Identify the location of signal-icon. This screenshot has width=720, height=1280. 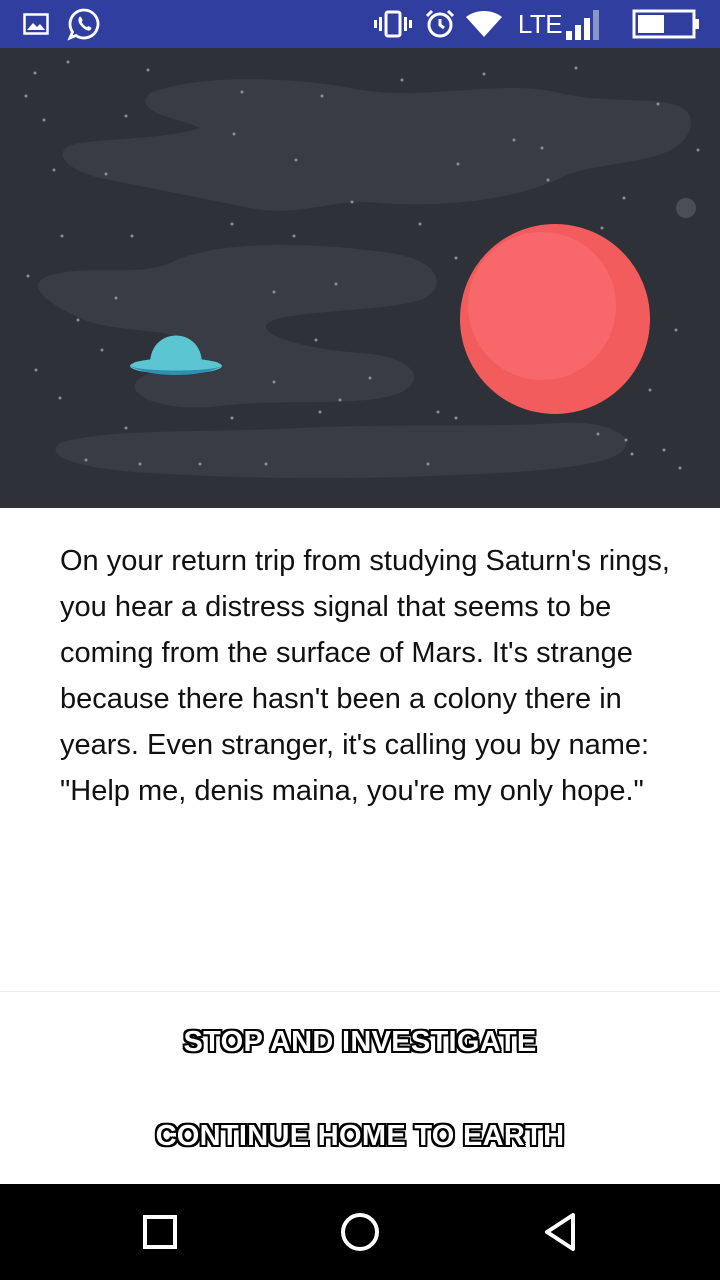
(584, 24).